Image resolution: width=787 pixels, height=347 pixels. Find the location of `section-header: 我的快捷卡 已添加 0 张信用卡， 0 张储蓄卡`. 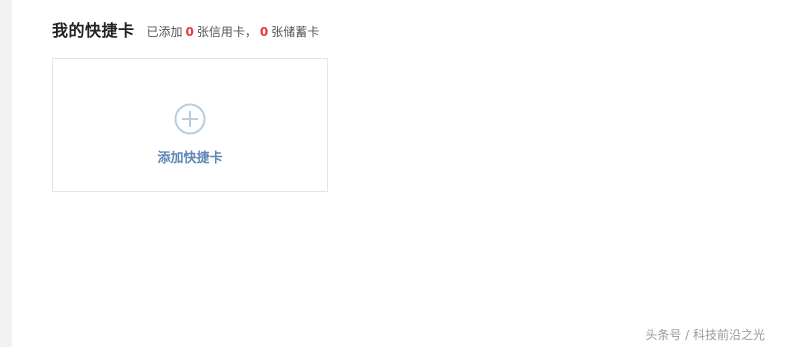

section-header: 我的快捷卡 已添加 0 张信用卡， 0 张储蓄卡 is located at coordinates (185, 29).